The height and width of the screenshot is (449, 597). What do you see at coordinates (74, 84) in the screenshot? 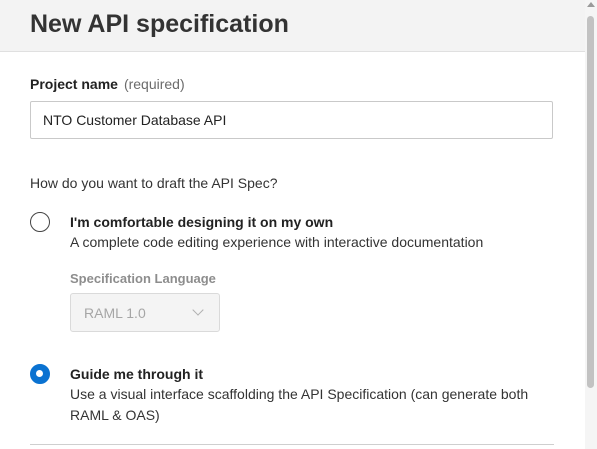
I see `project-name-label: Project name` at bounding box center [74, 84].